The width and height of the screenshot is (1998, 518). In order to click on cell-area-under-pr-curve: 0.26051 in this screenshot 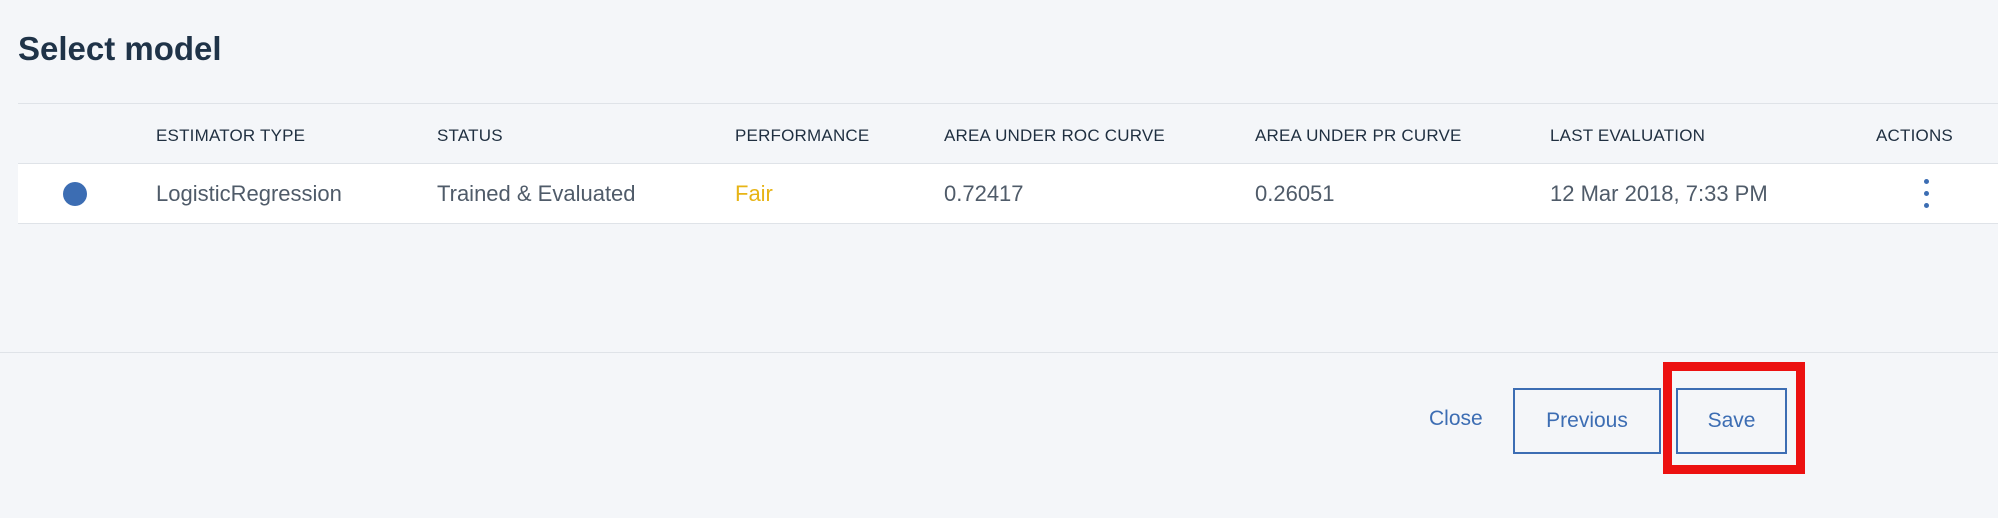, I will do `click(1295, 193)`.